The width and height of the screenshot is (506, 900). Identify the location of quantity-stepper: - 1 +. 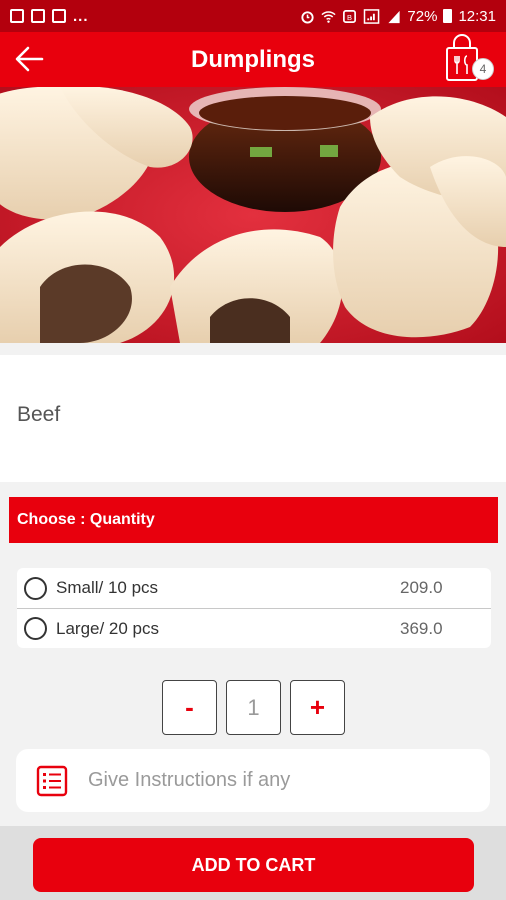
(253, 707).